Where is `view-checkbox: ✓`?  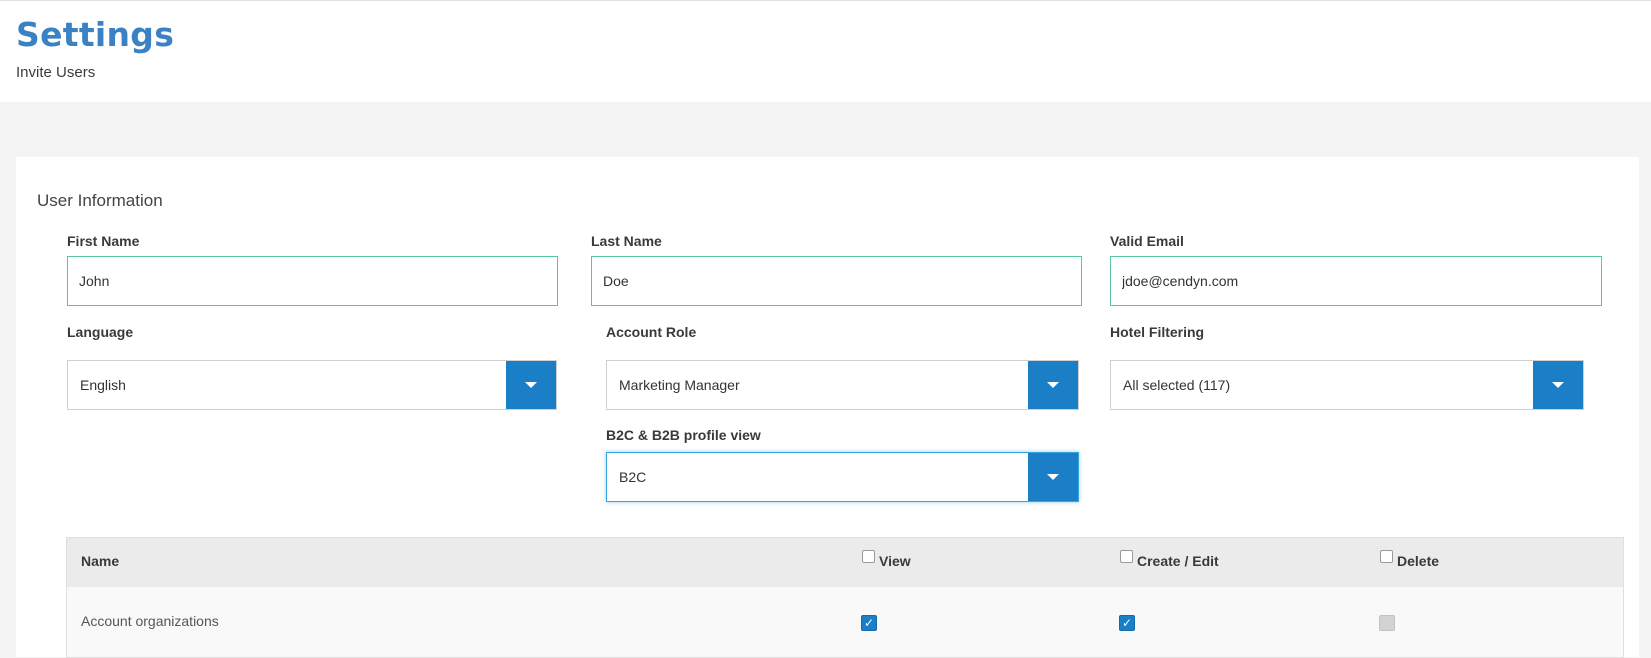 view-checkbox: ✓ is located at coordinates (869, 623).